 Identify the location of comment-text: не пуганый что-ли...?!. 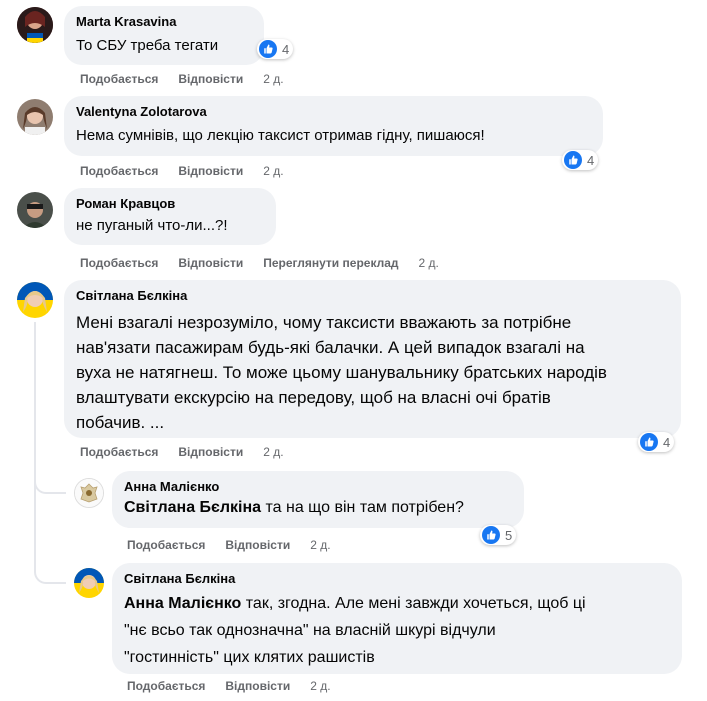
(152, 225).